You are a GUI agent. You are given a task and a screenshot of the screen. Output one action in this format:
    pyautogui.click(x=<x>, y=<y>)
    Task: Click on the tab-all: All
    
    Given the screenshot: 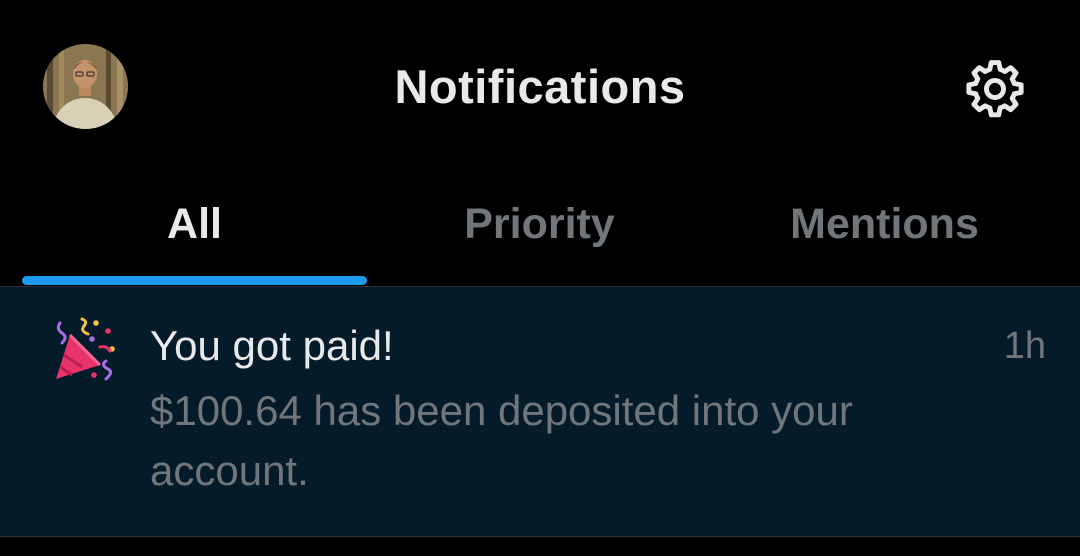 What is the action you would take?
    pyautogui.click(x=194, y=228)
    